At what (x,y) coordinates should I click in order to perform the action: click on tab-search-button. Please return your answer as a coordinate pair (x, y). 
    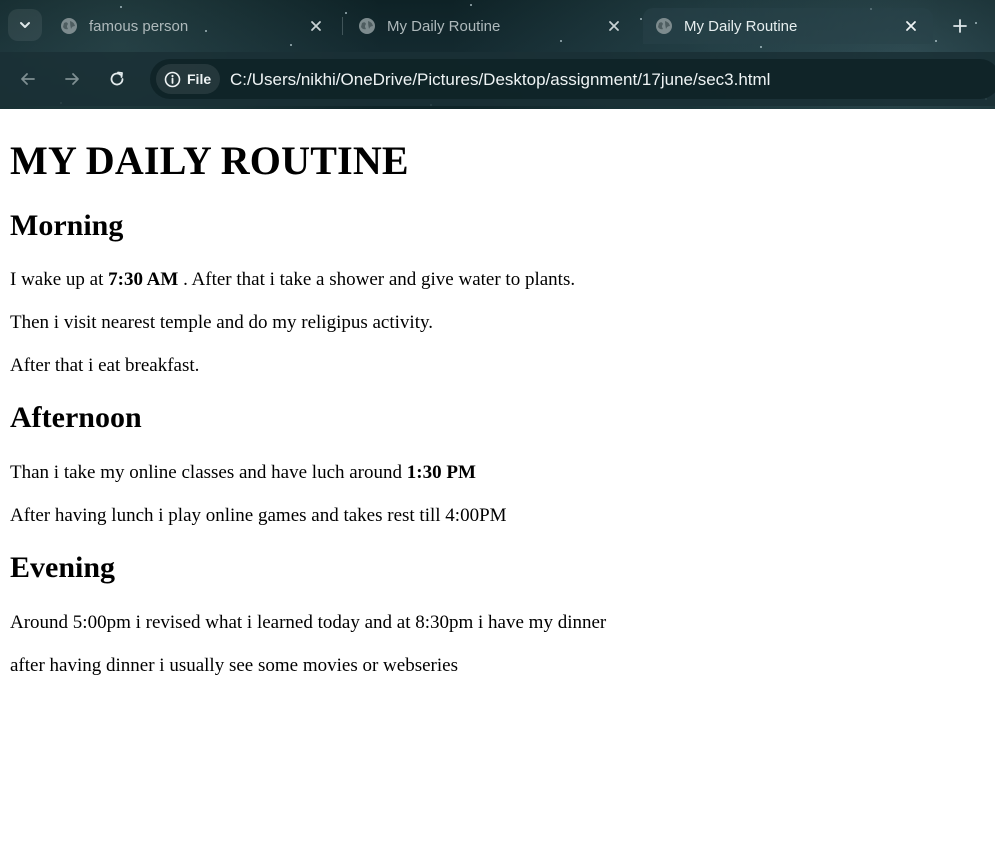
    Looking at the image, I should click on (25, 25).